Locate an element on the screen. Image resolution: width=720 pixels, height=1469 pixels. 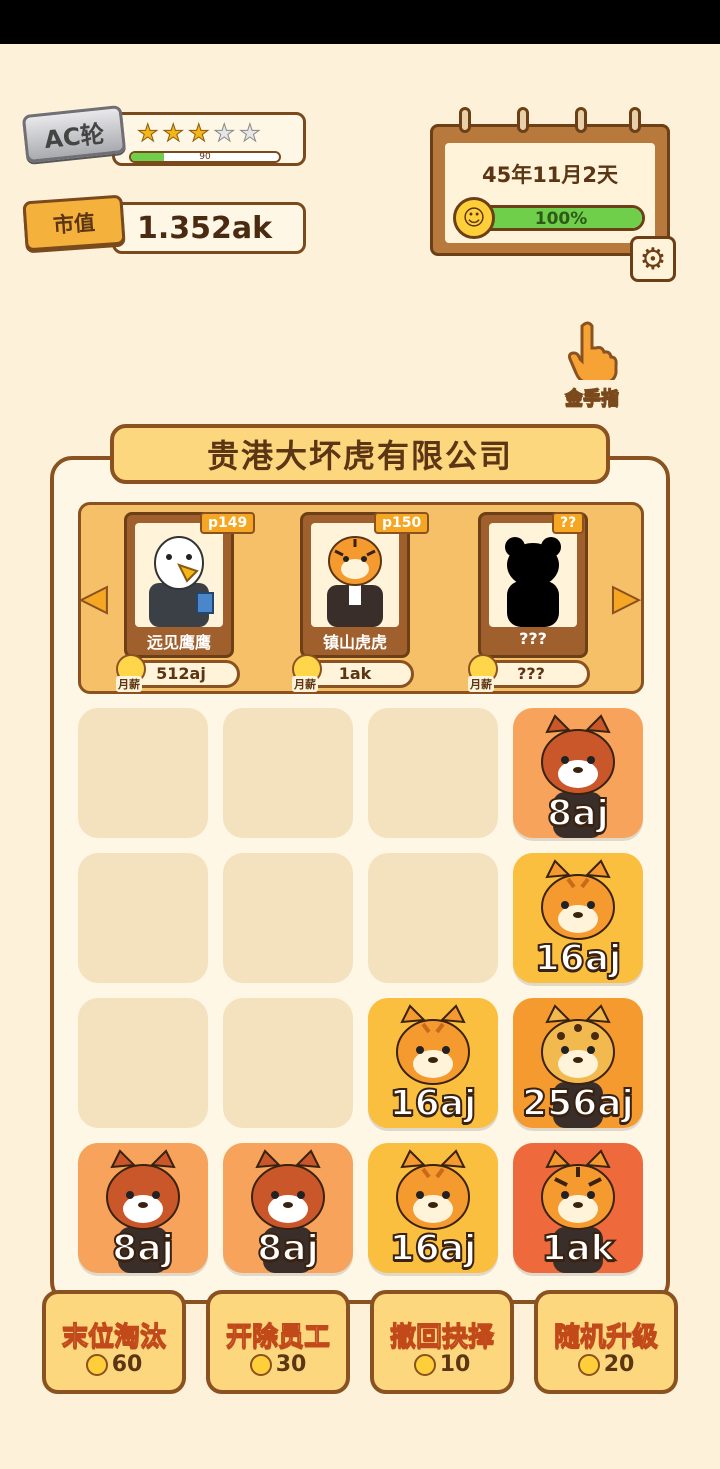
staff-level-tag: ?? is located at coordinates (568, 523).